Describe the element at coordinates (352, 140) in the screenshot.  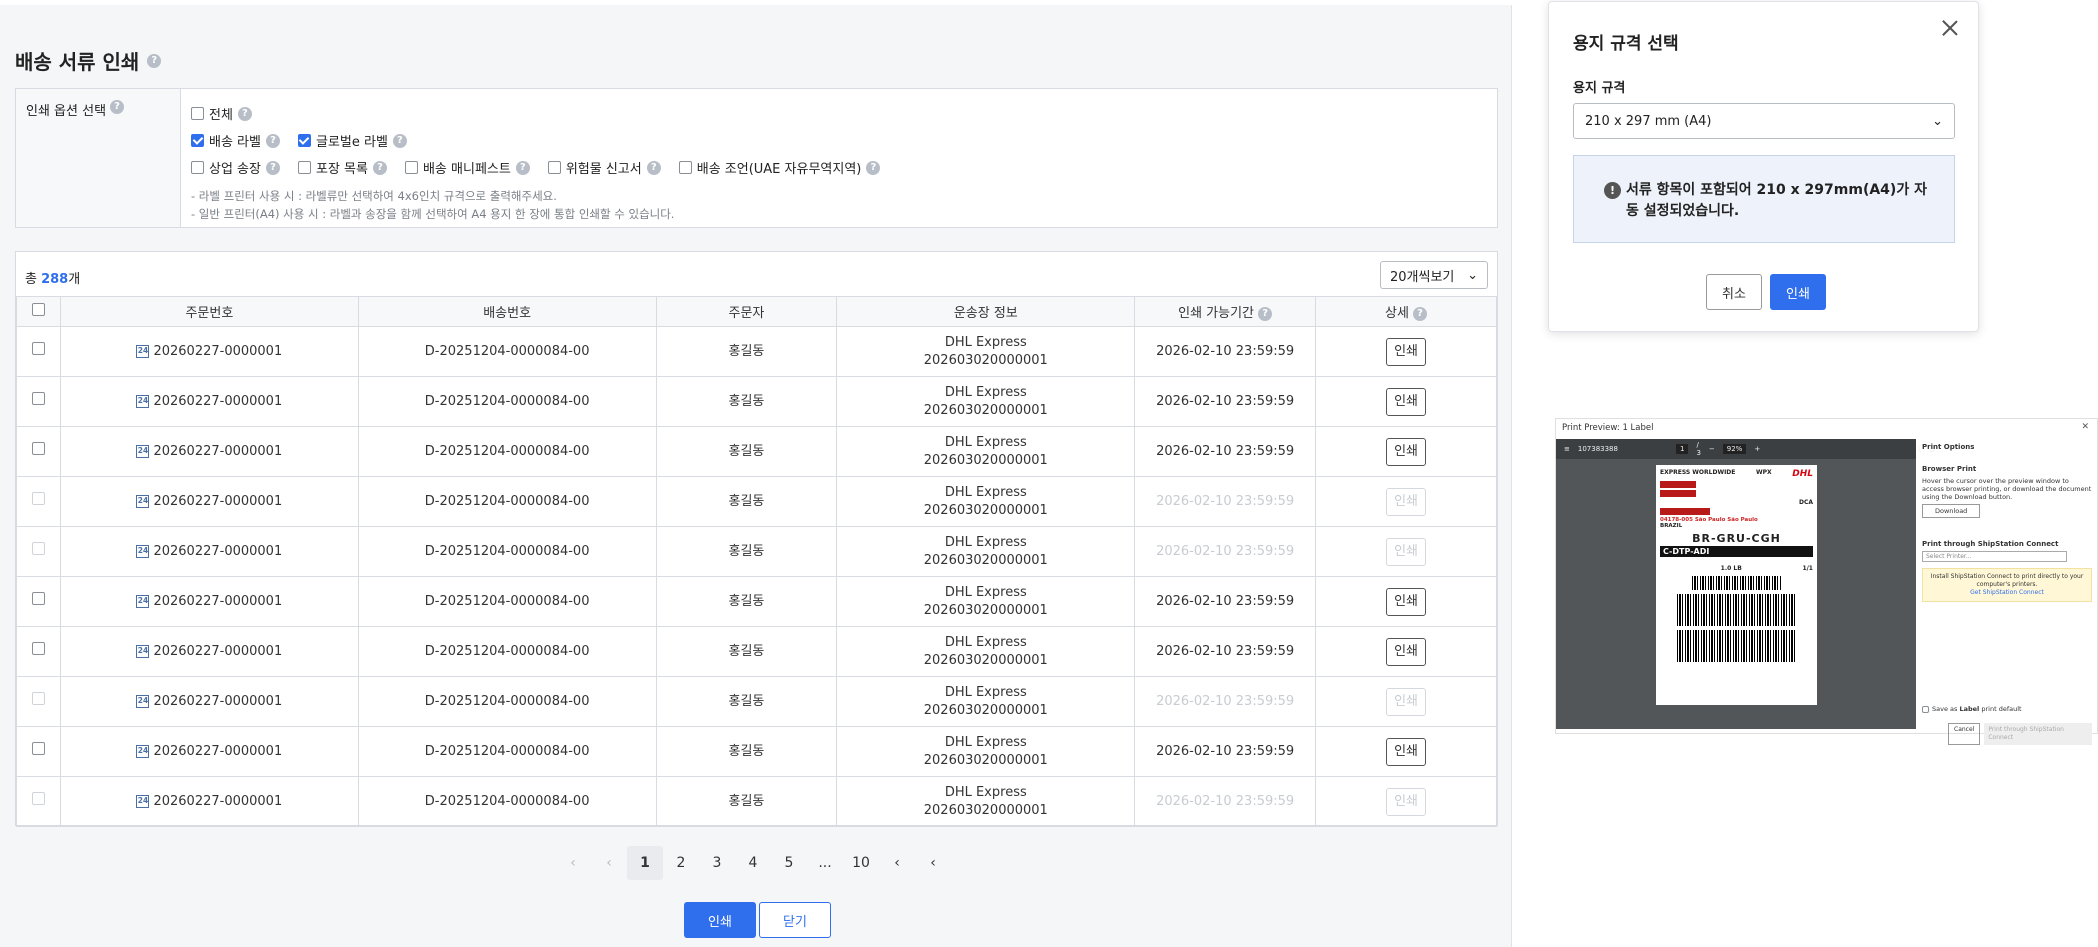
I see `option-checkbox: 글로벌e 라벨?` at that location.